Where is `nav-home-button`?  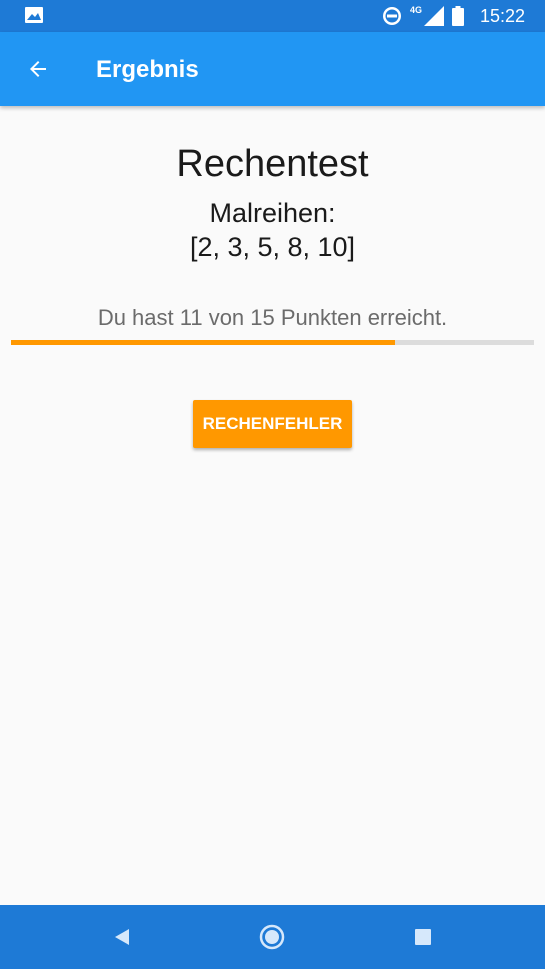 nav-home-button is located at coordinates (272, 937).